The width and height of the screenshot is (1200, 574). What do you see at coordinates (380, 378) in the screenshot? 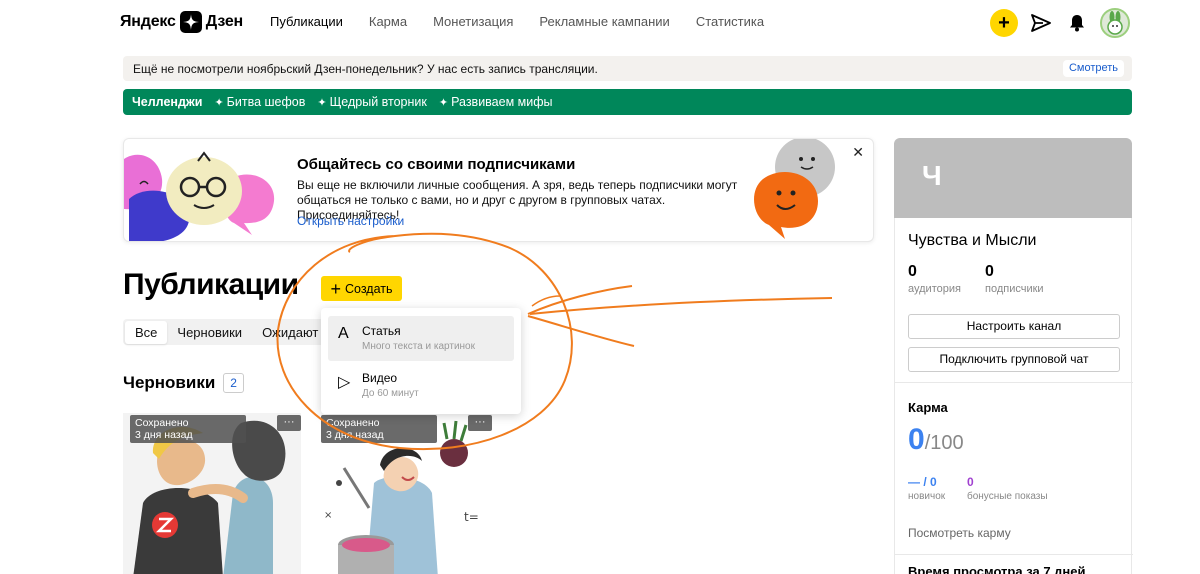
I see `menu-item-title: Видео` at bounding box center [380, 378].